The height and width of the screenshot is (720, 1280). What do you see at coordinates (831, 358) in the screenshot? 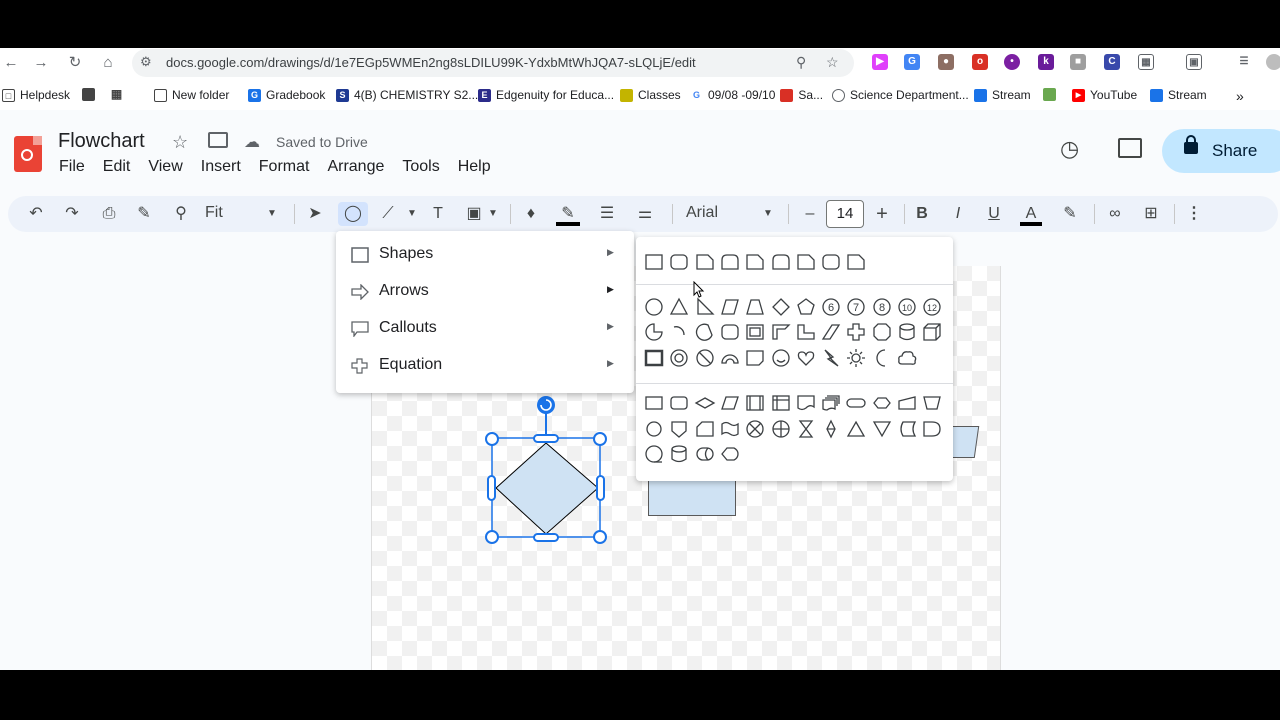
I see `shape-option-bolt-icon` at bounding box center [831, 358].